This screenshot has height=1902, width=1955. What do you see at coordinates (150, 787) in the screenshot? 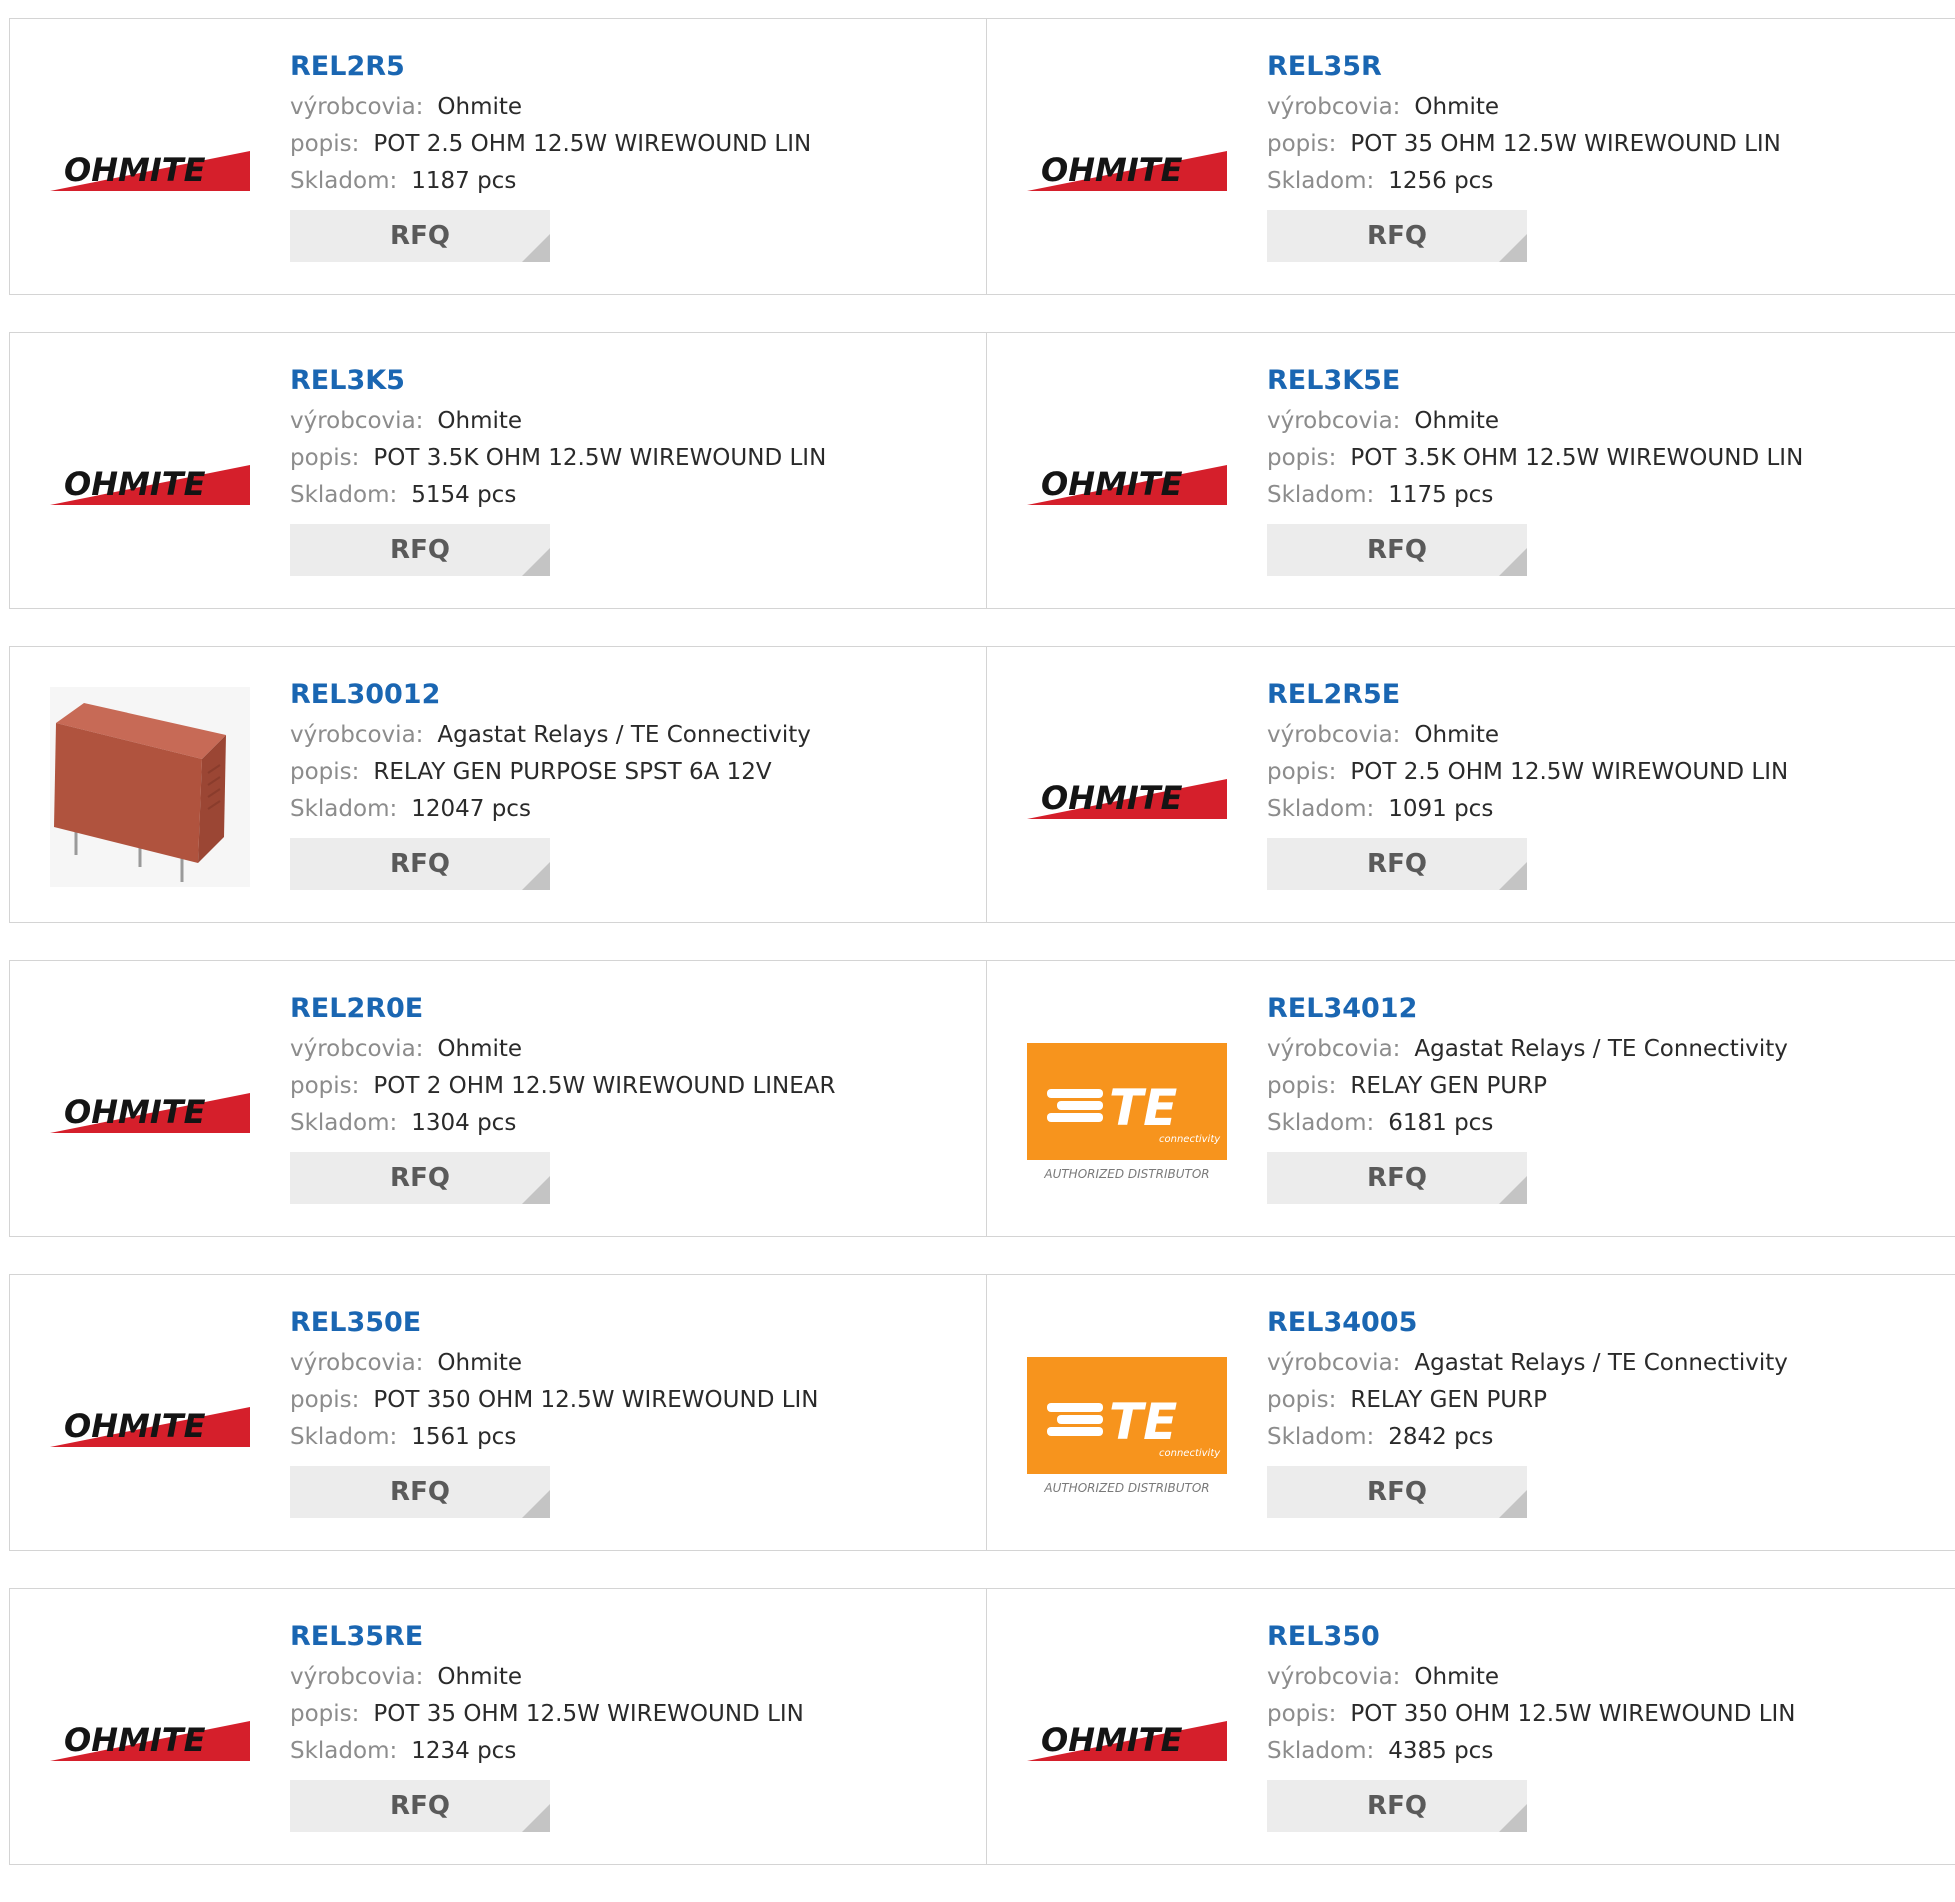
I see `relay-photo` at bounding box center [150, 787].